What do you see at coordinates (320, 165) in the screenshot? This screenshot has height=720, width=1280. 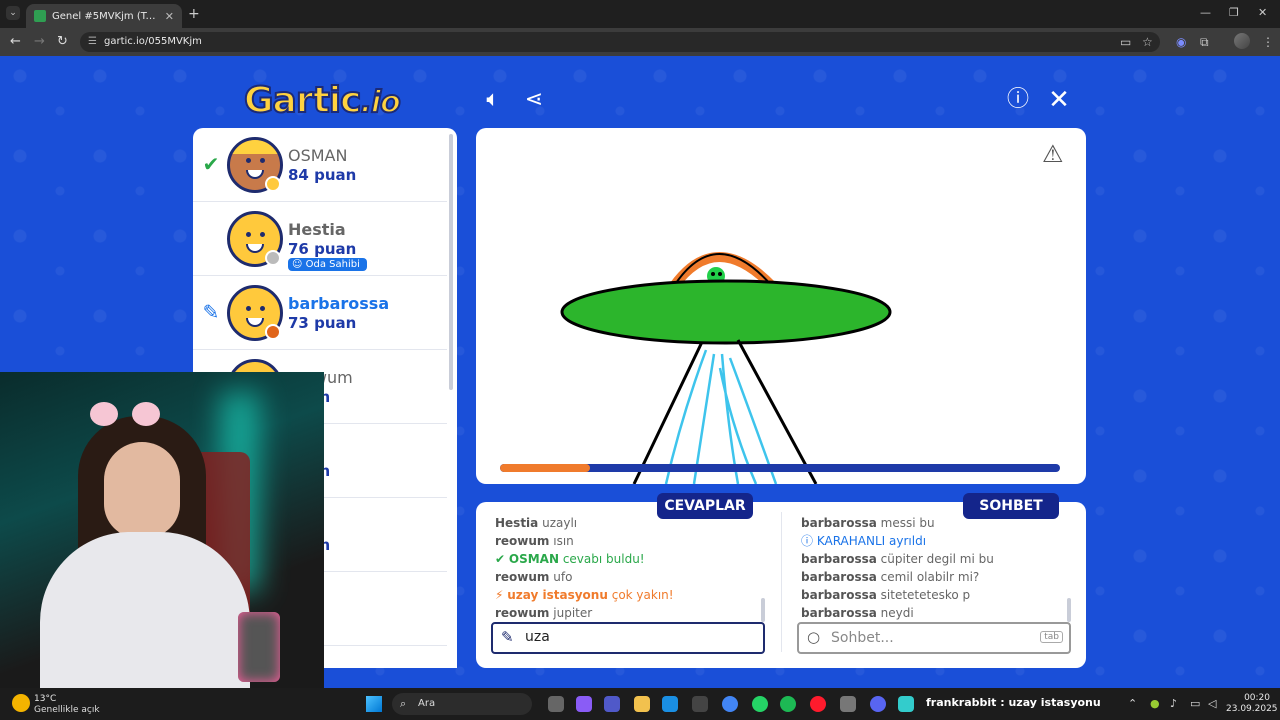 I see `player-row: ✔ OSMAN 84 puan` at bounding box center [320, 165].